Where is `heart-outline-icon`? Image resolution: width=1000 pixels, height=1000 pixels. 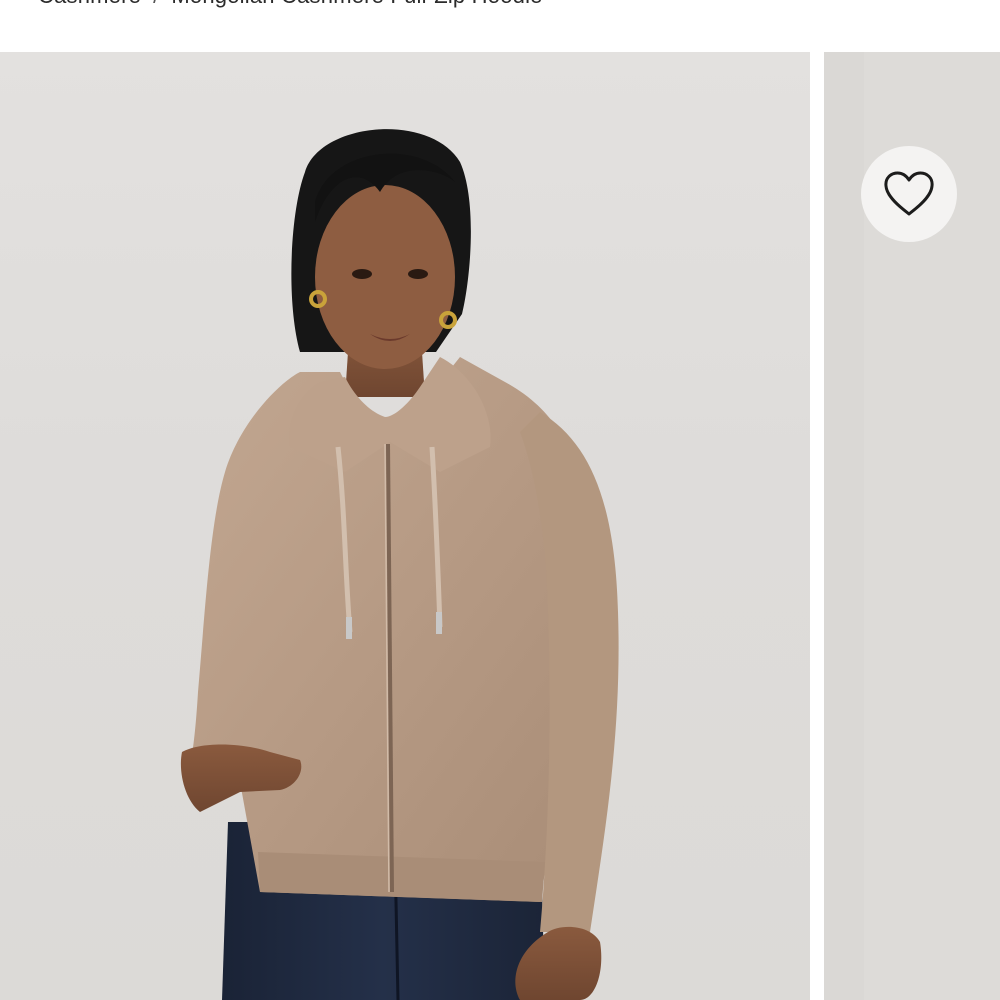
heart-outline-icon is located at coordinates (909, 193).